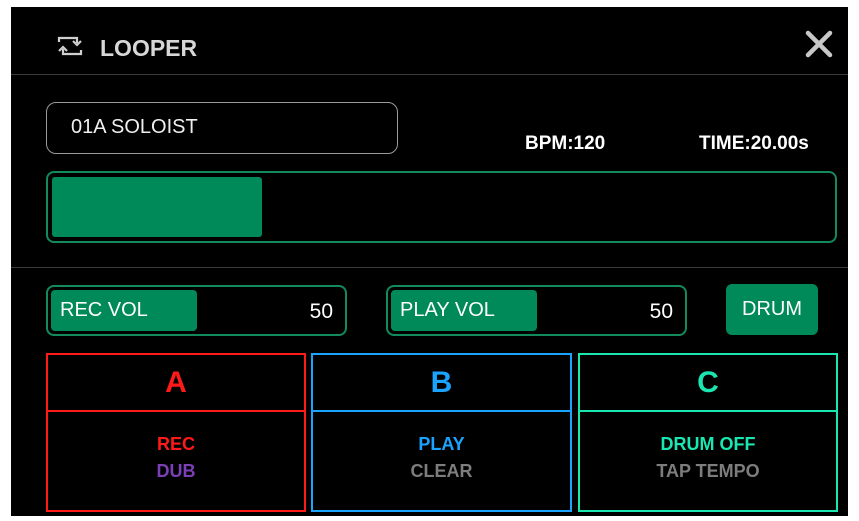  What do you see at coordinates (70, 46) in the screenshot?
I see `loop-icon` at bounding box center [70, 46].